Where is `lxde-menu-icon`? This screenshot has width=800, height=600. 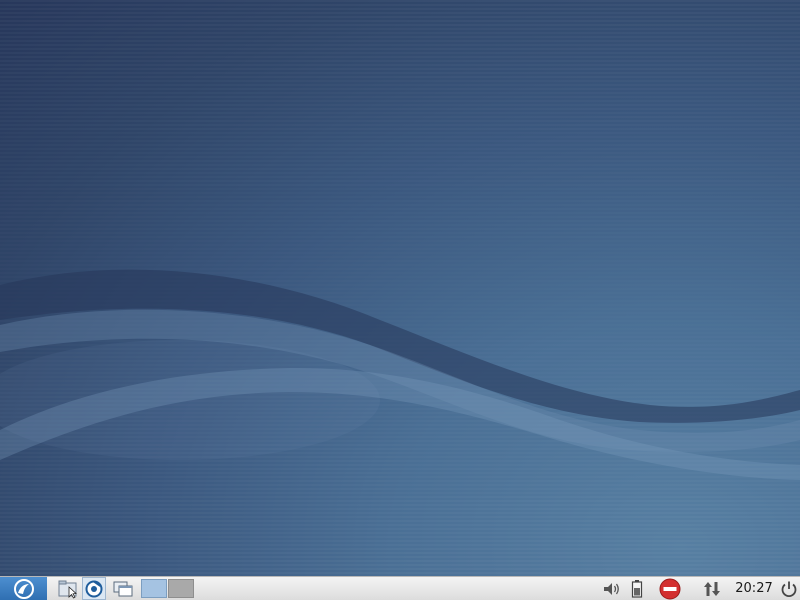
lxde-menu-icon is located at coordinates (24, 589).